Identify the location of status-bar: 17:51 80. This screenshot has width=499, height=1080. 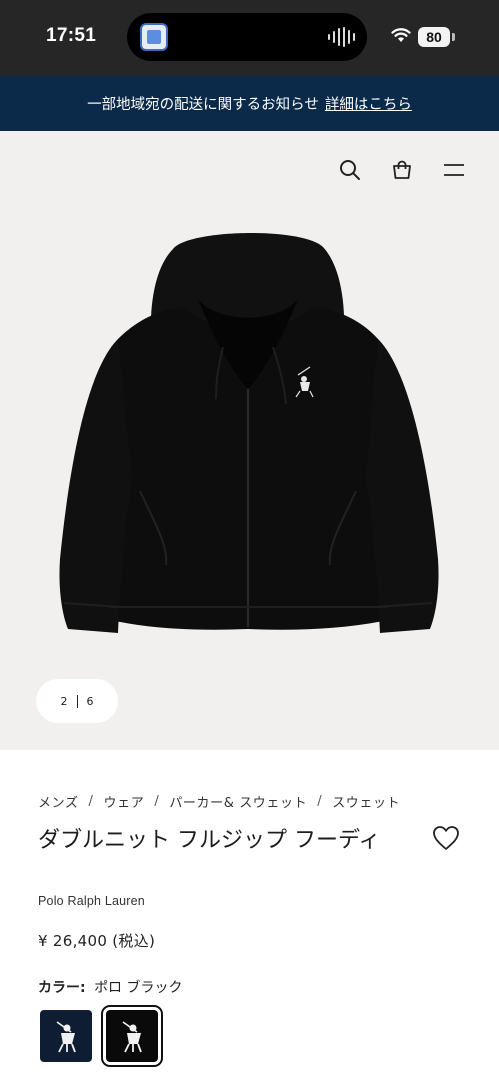
(249, 38).